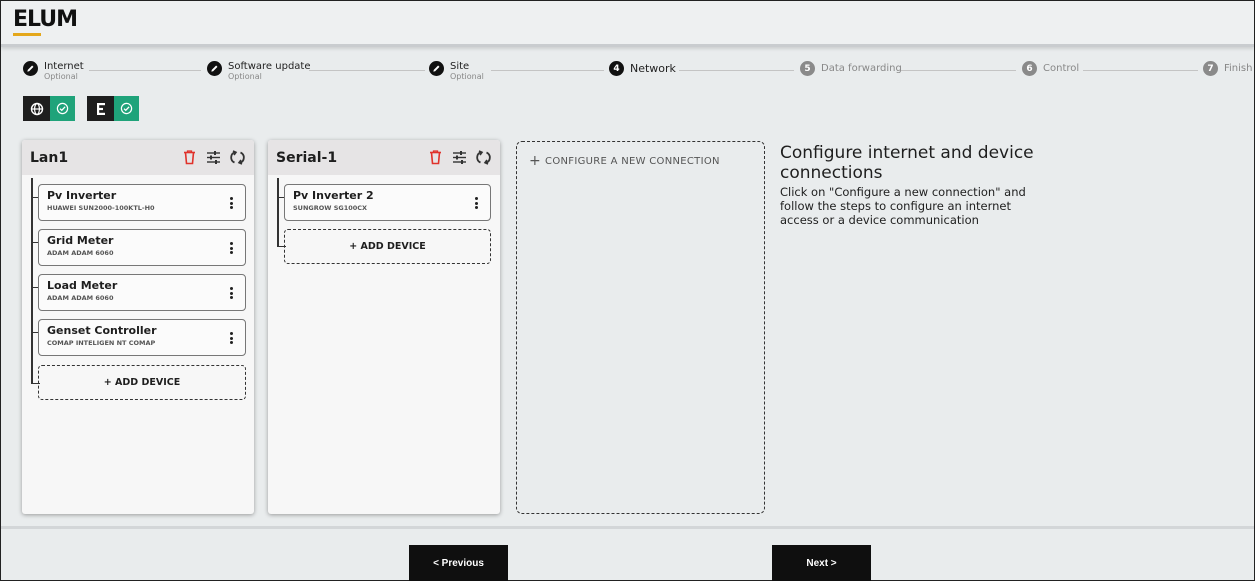 This screenshot has height=581, width=1255. What do you see at coordinates (821, 563) in the screenshot?
I see `next-button: Next >` at bounding box center [821, 563].